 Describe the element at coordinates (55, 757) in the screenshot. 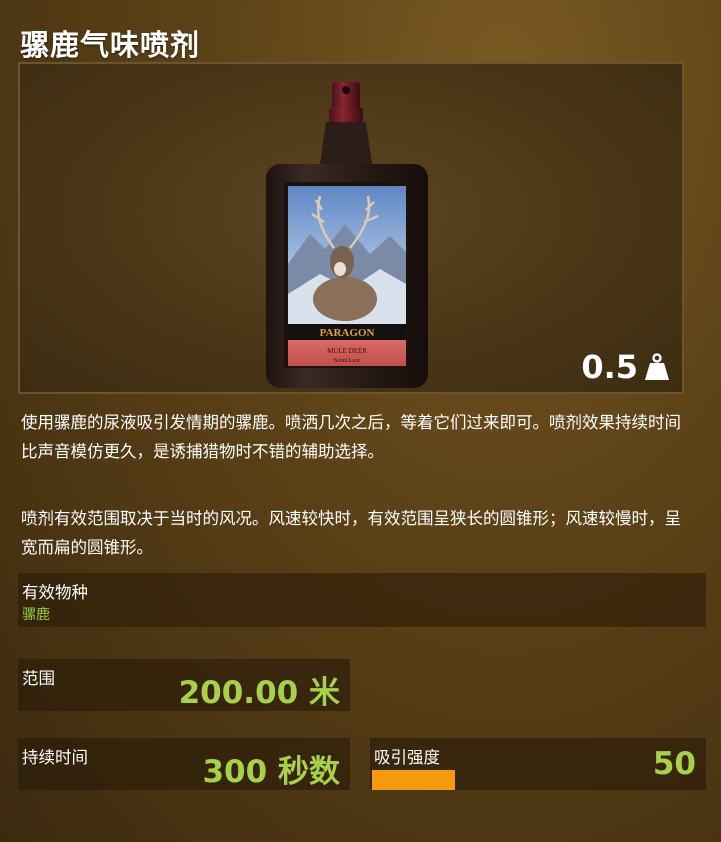

I see `duration-label: 持续时间` at that location.